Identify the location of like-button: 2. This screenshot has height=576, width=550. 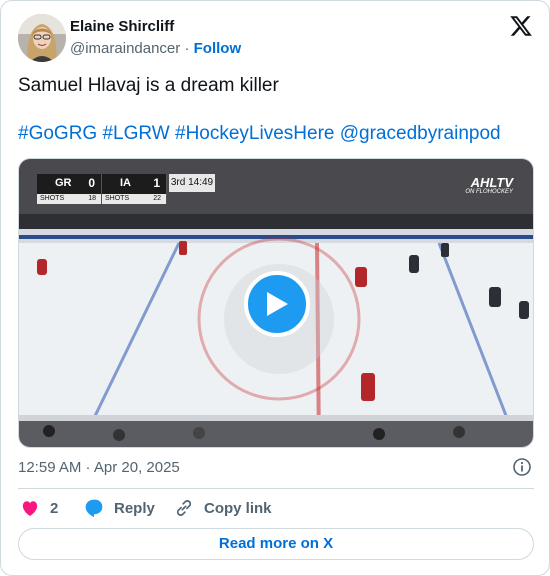
(39, 508).